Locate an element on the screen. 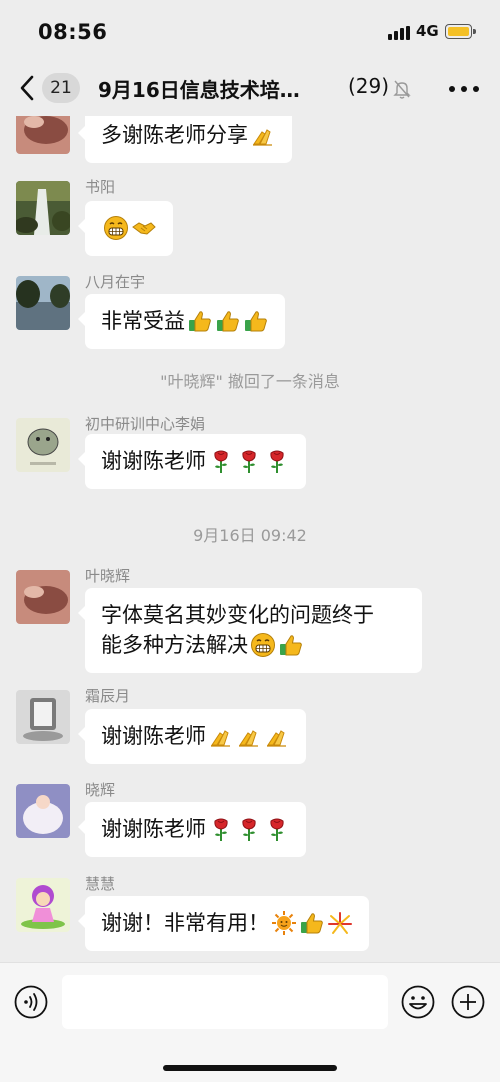 This screenshot has height=1082, width=500. system-notice: "叶晓辉" 撤回了一条消息 is located at coordinates (250, 381).